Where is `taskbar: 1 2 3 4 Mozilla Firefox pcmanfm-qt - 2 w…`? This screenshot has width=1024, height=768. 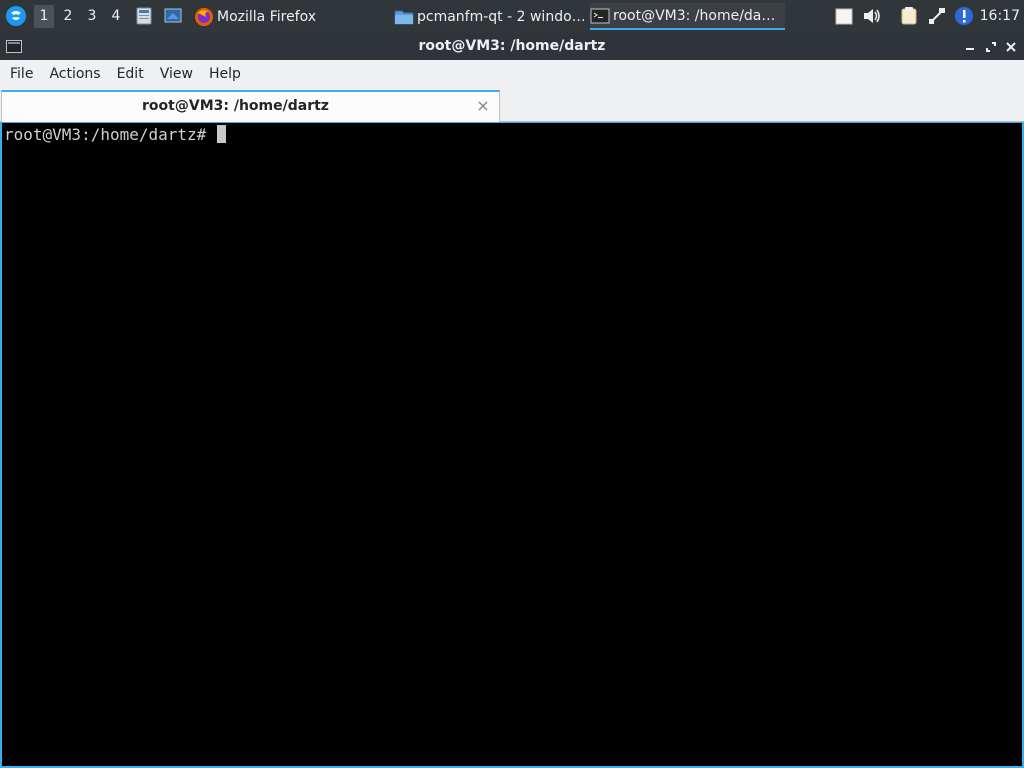 taskbar: 1 2 3 4 Mozilla Firefox pcmanfm-qt - 2 w… is located at coordinates (512, 16).